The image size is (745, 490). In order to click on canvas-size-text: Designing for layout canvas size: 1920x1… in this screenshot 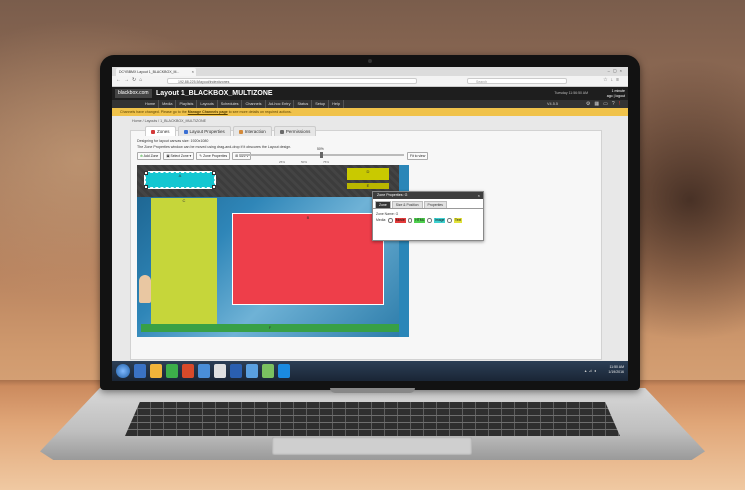, I will do `click(173, 141)`.